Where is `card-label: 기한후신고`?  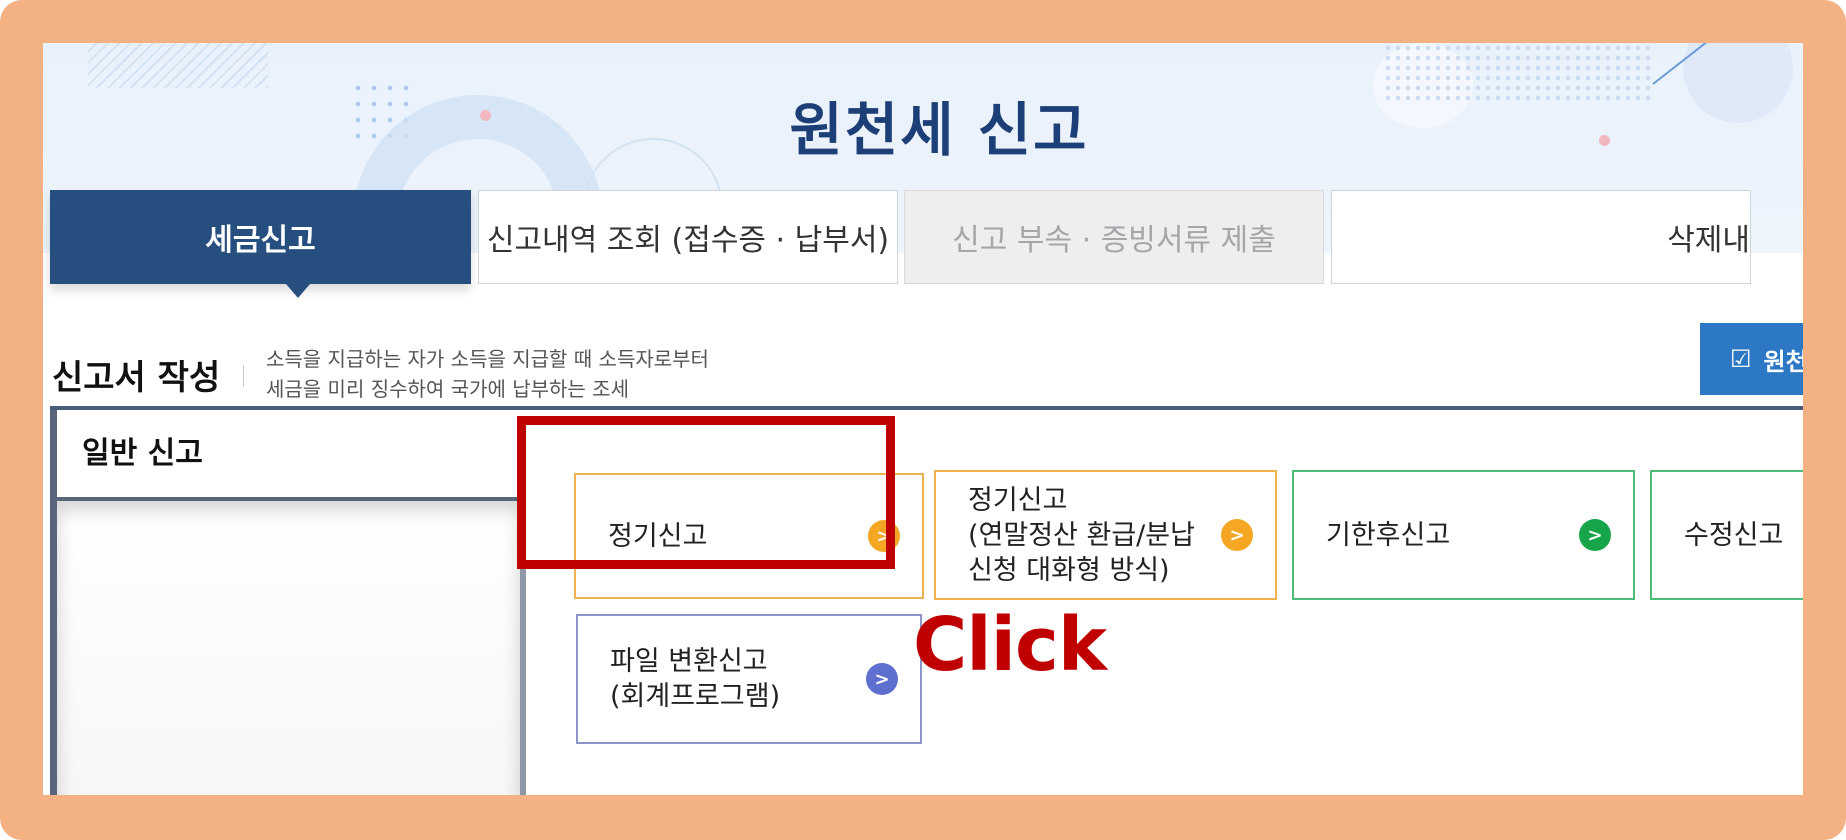 card-label: 기한후신고 is located at coordinates (1388, 535).